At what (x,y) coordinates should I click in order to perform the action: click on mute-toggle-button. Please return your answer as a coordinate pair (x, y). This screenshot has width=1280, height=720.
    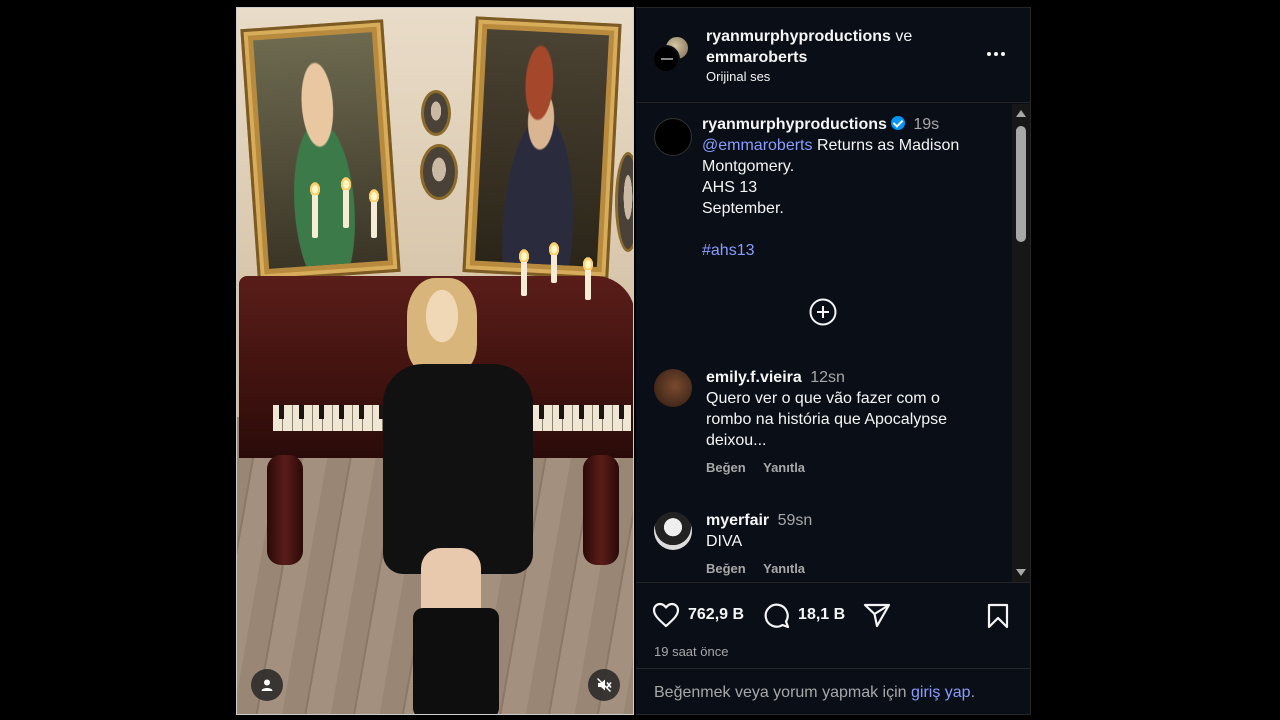
    Looking at the image, I should click on (604, 685).